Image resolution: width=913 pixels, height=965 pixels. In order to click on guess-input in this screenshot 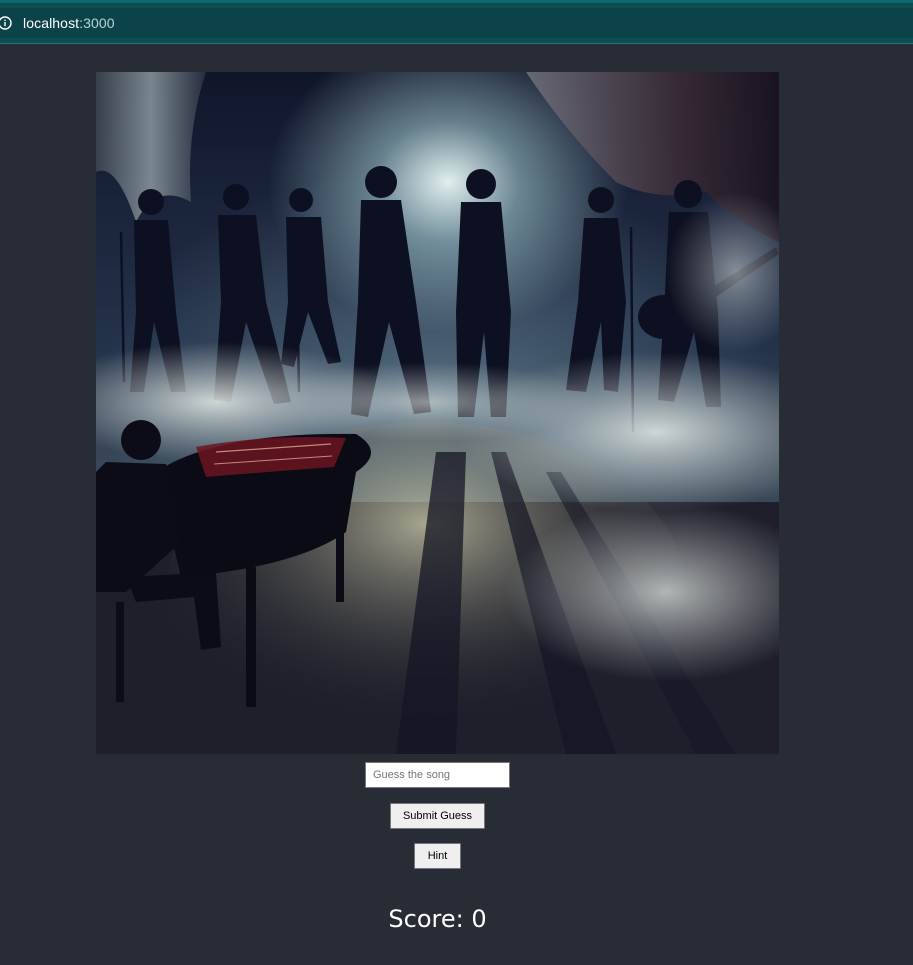, I will do `click(437, 775)`.